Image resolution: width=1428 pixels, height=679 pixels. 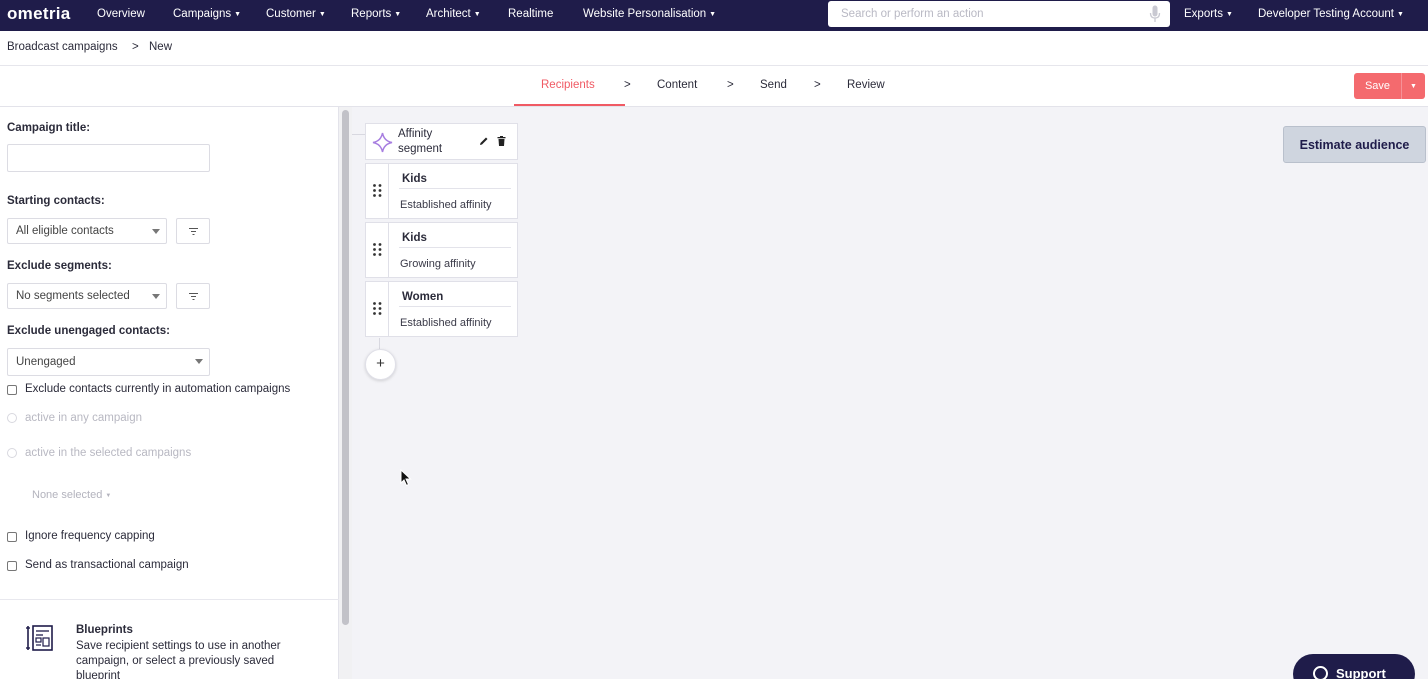 What do you see at coordinates (423, 297) in the screenshot?
I see `segment-category: Women` at bounding box center [423, 297].